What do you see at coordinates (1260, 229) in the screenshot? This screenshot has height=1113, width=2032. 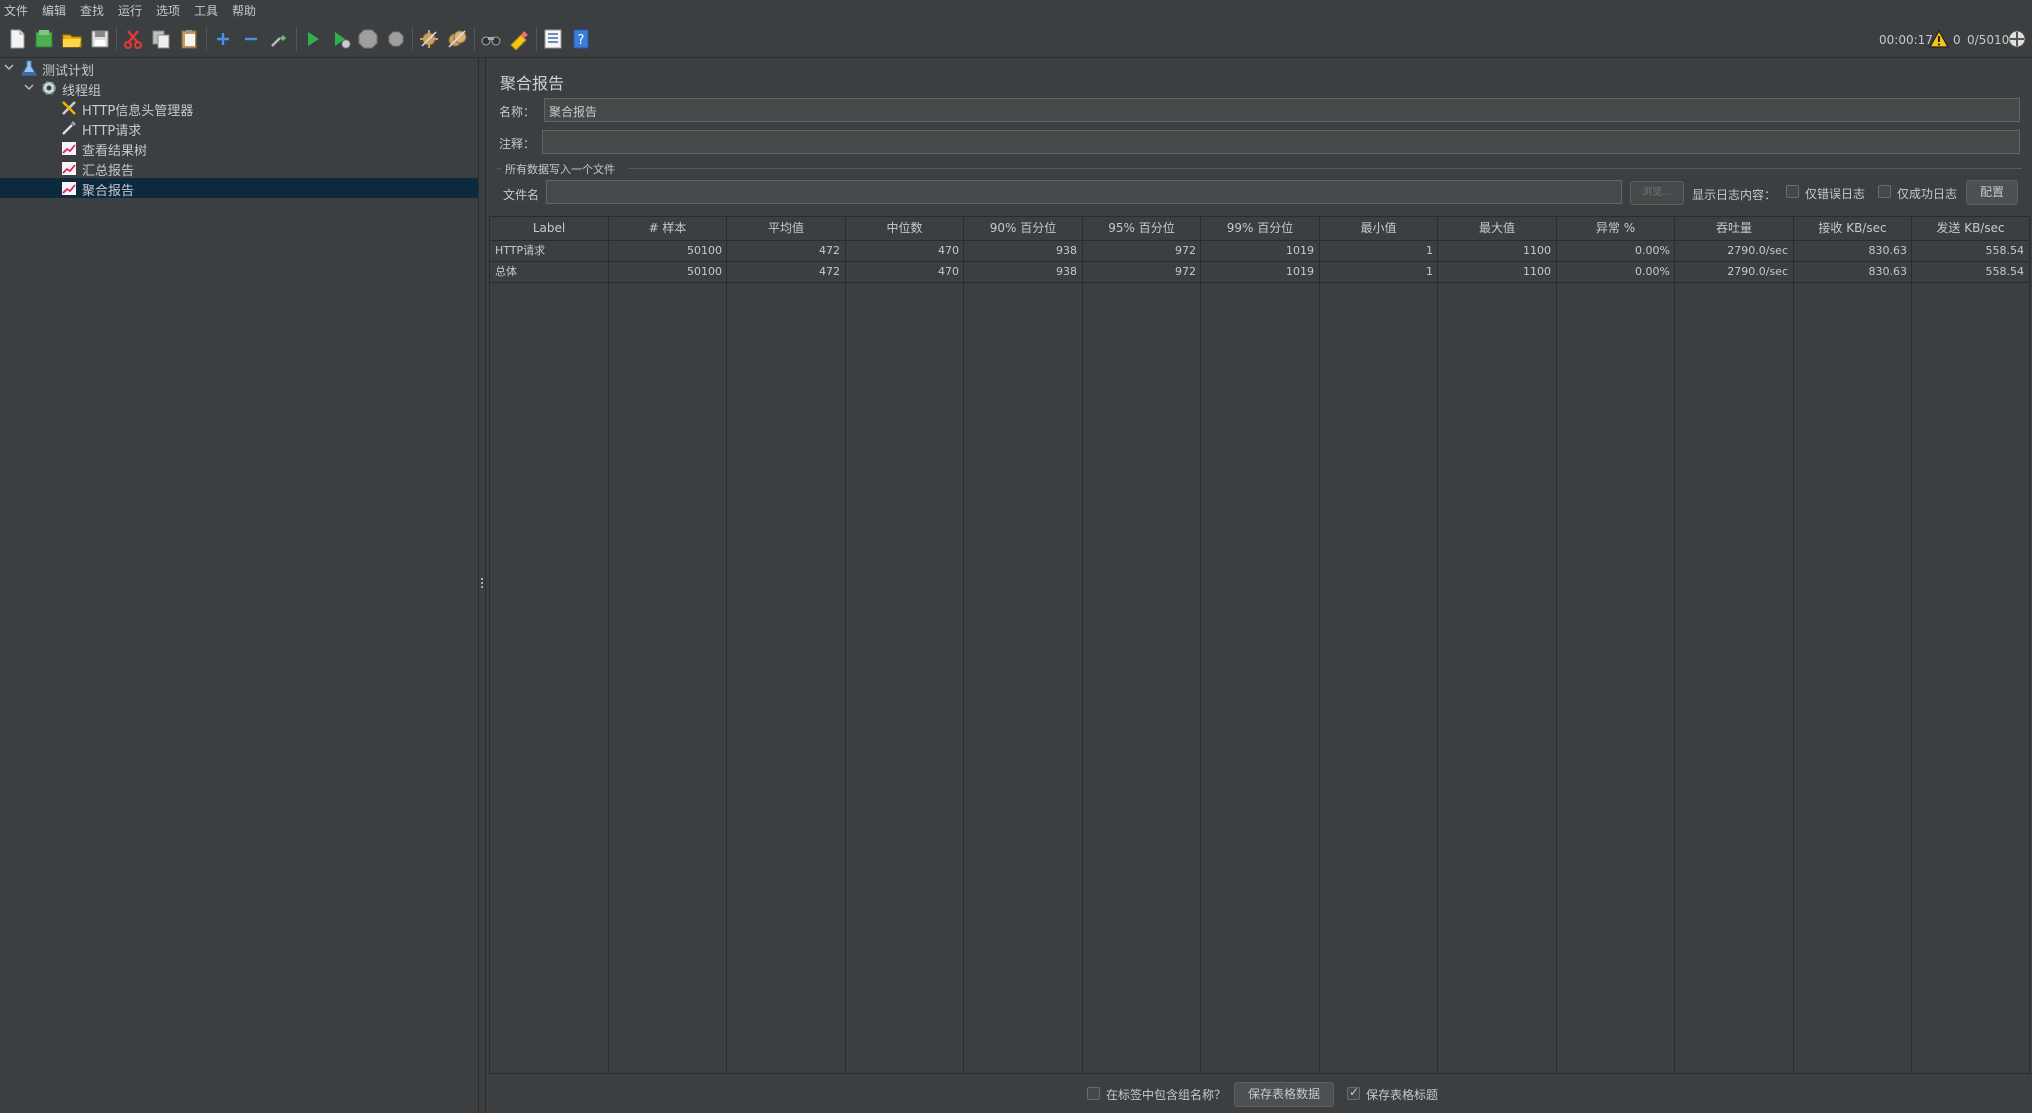 I see `column-header: 99% 百分位` at bounding box center [1260, 229].